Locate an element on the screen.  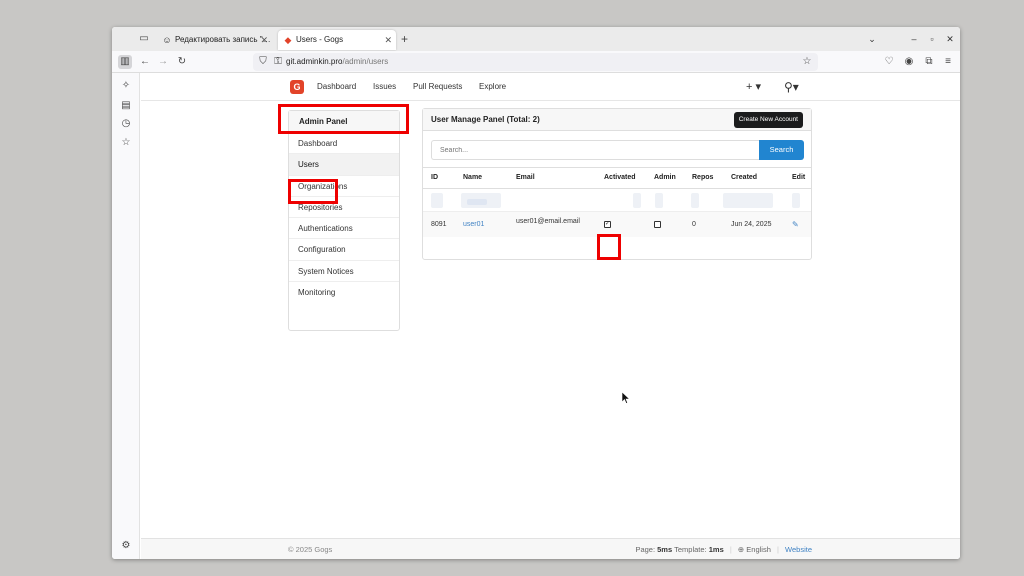
cell-email: user01@email.email is located at coordinates (548, 221).